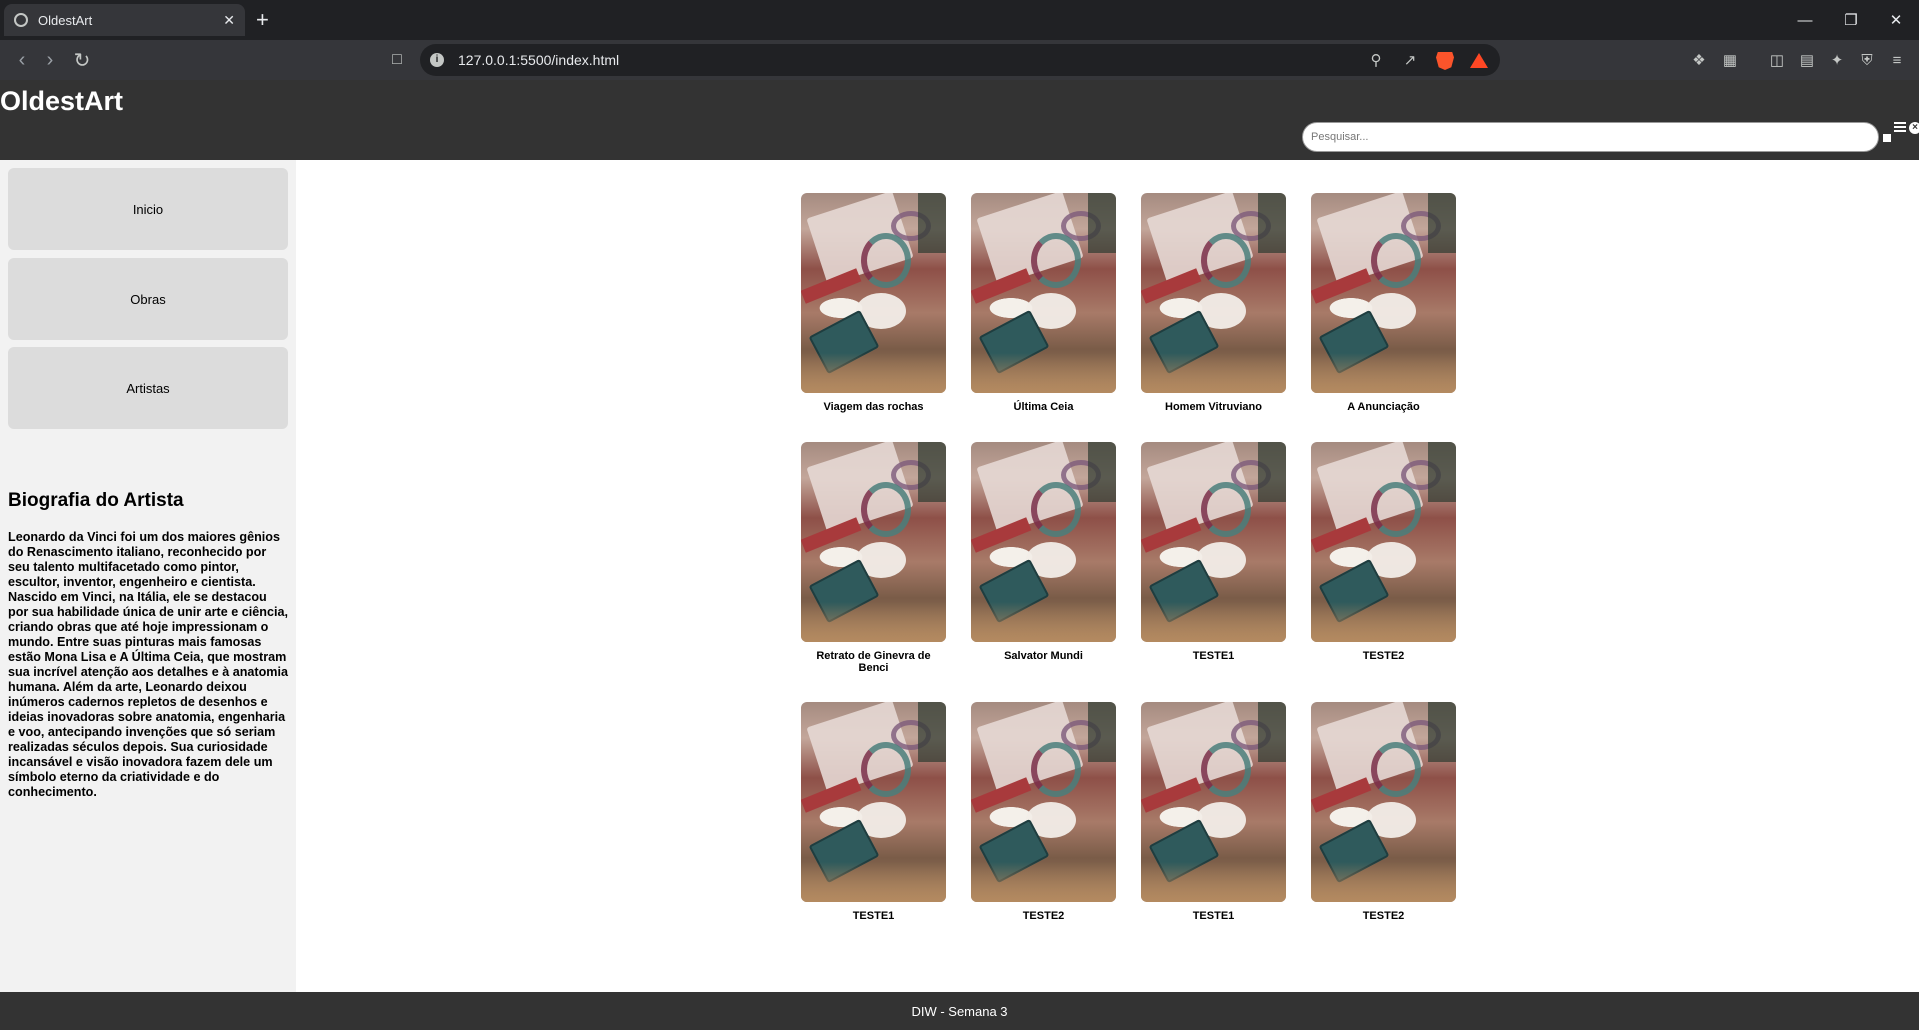 The height and width of the screenshot is (1030, 1919). Describe the element at coordinates (124, 20) in the screenshot. I see `browser-tab: OldestArt ✕` at that location.